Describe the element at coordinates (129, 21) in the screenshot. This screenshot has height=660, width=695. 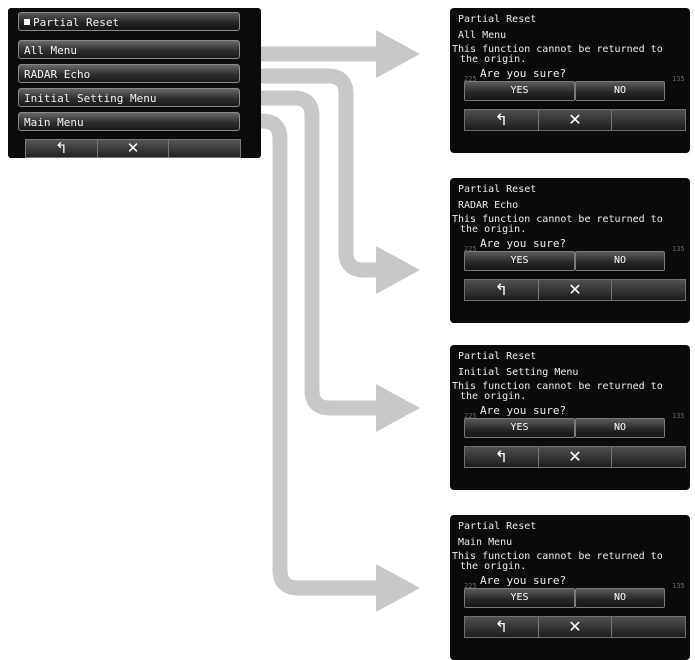
I see `menu-title-bar: Partial Reset` at that location.